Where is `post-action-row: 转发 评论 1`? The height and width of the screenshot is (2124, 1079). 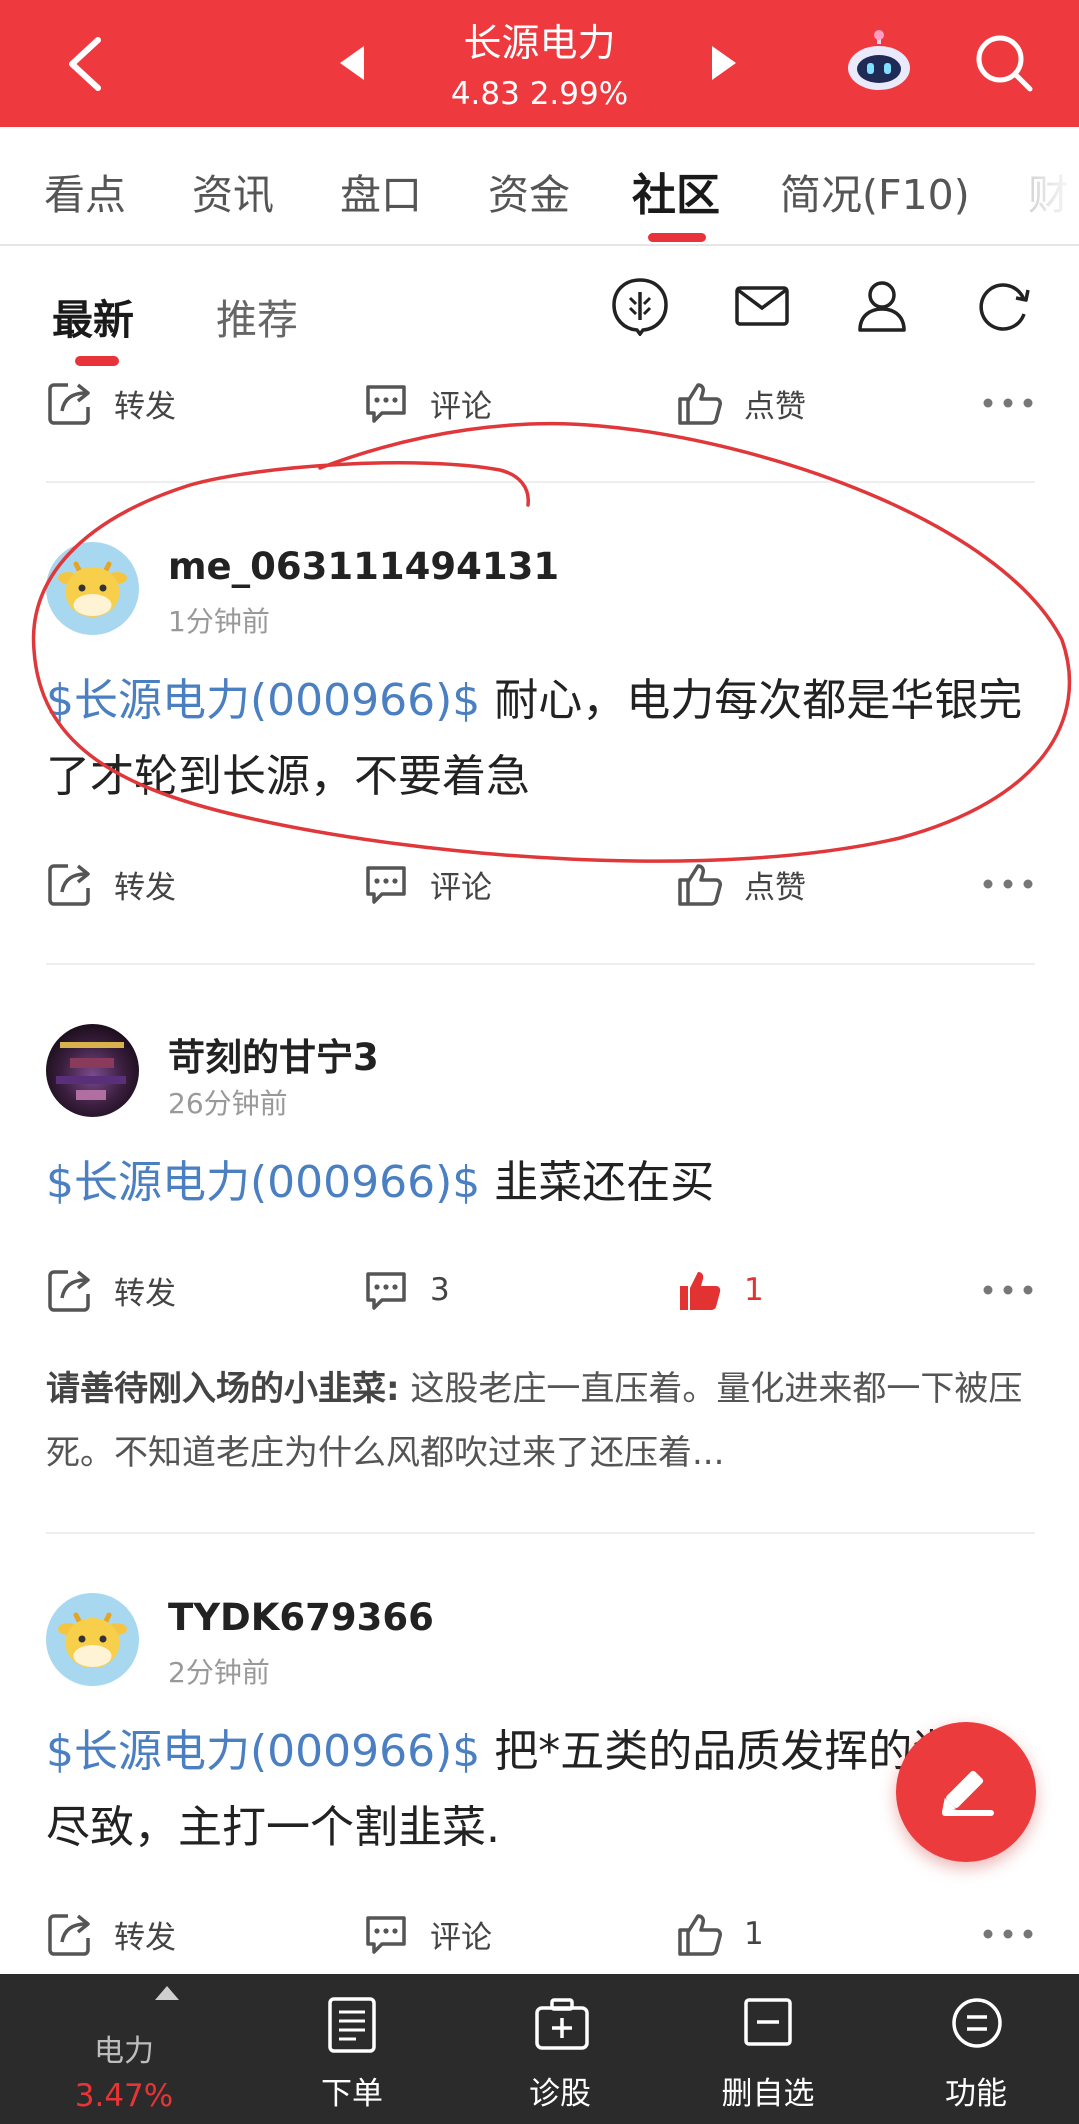 post-action-row: 转发 评论 1 is located at coordinates (539, 1934).